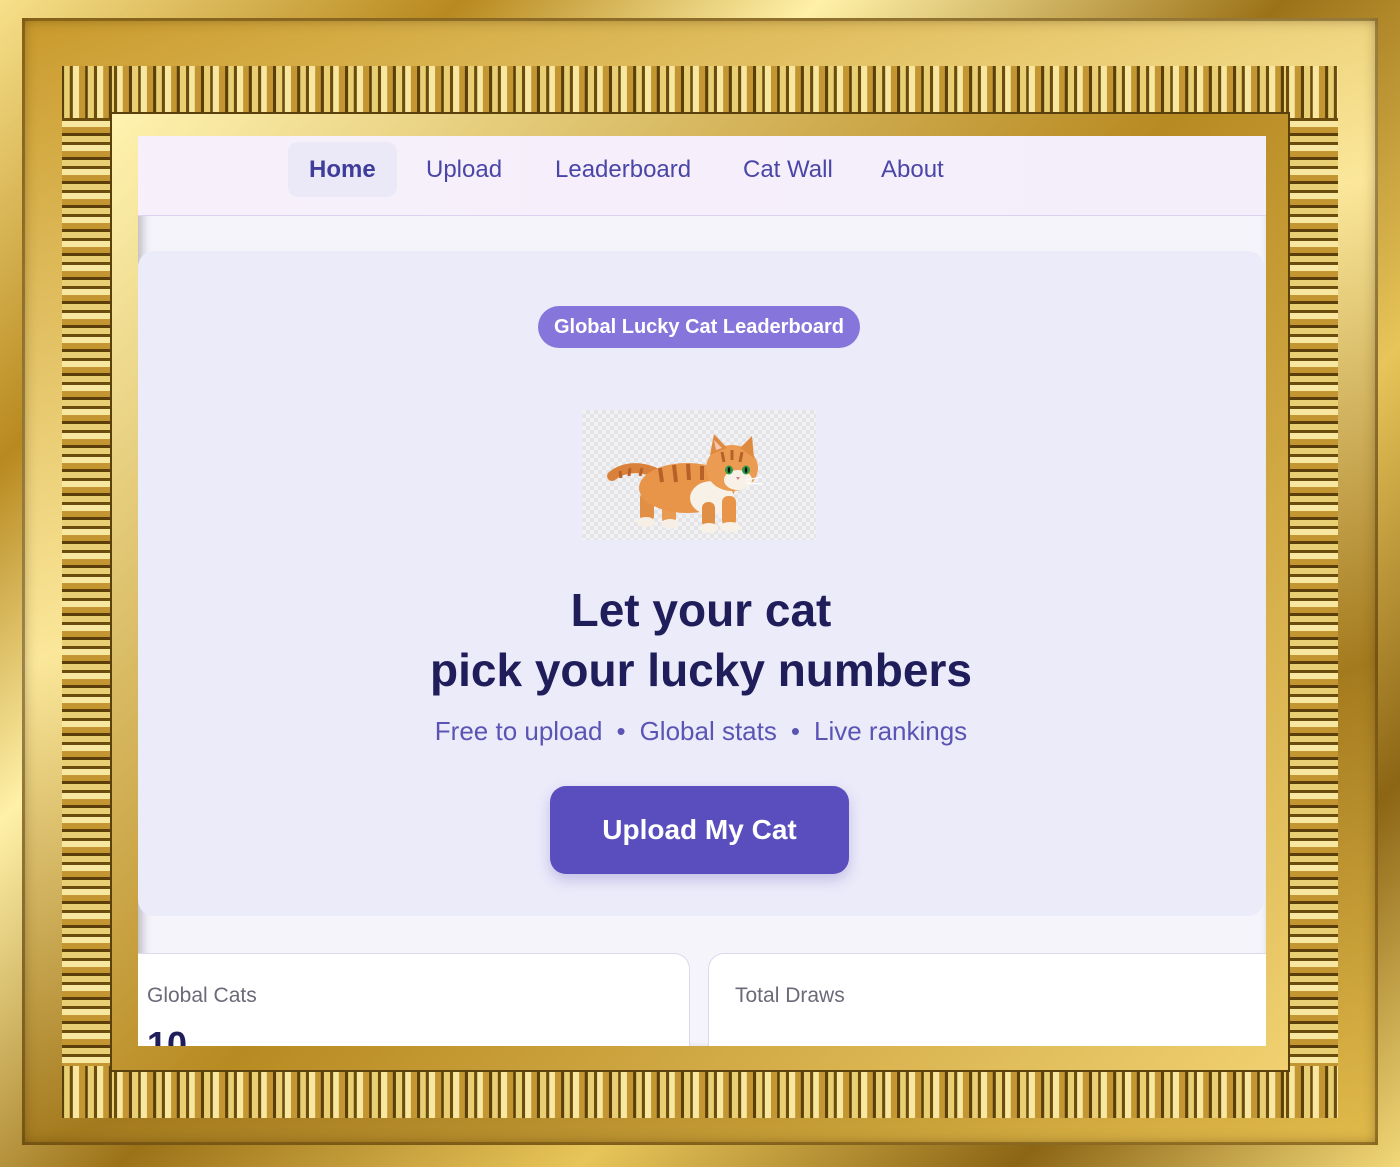 This screenshot has width=1400, height=1167. I want to click on hero-title-line-1: Let your cat, so click(701, 610).